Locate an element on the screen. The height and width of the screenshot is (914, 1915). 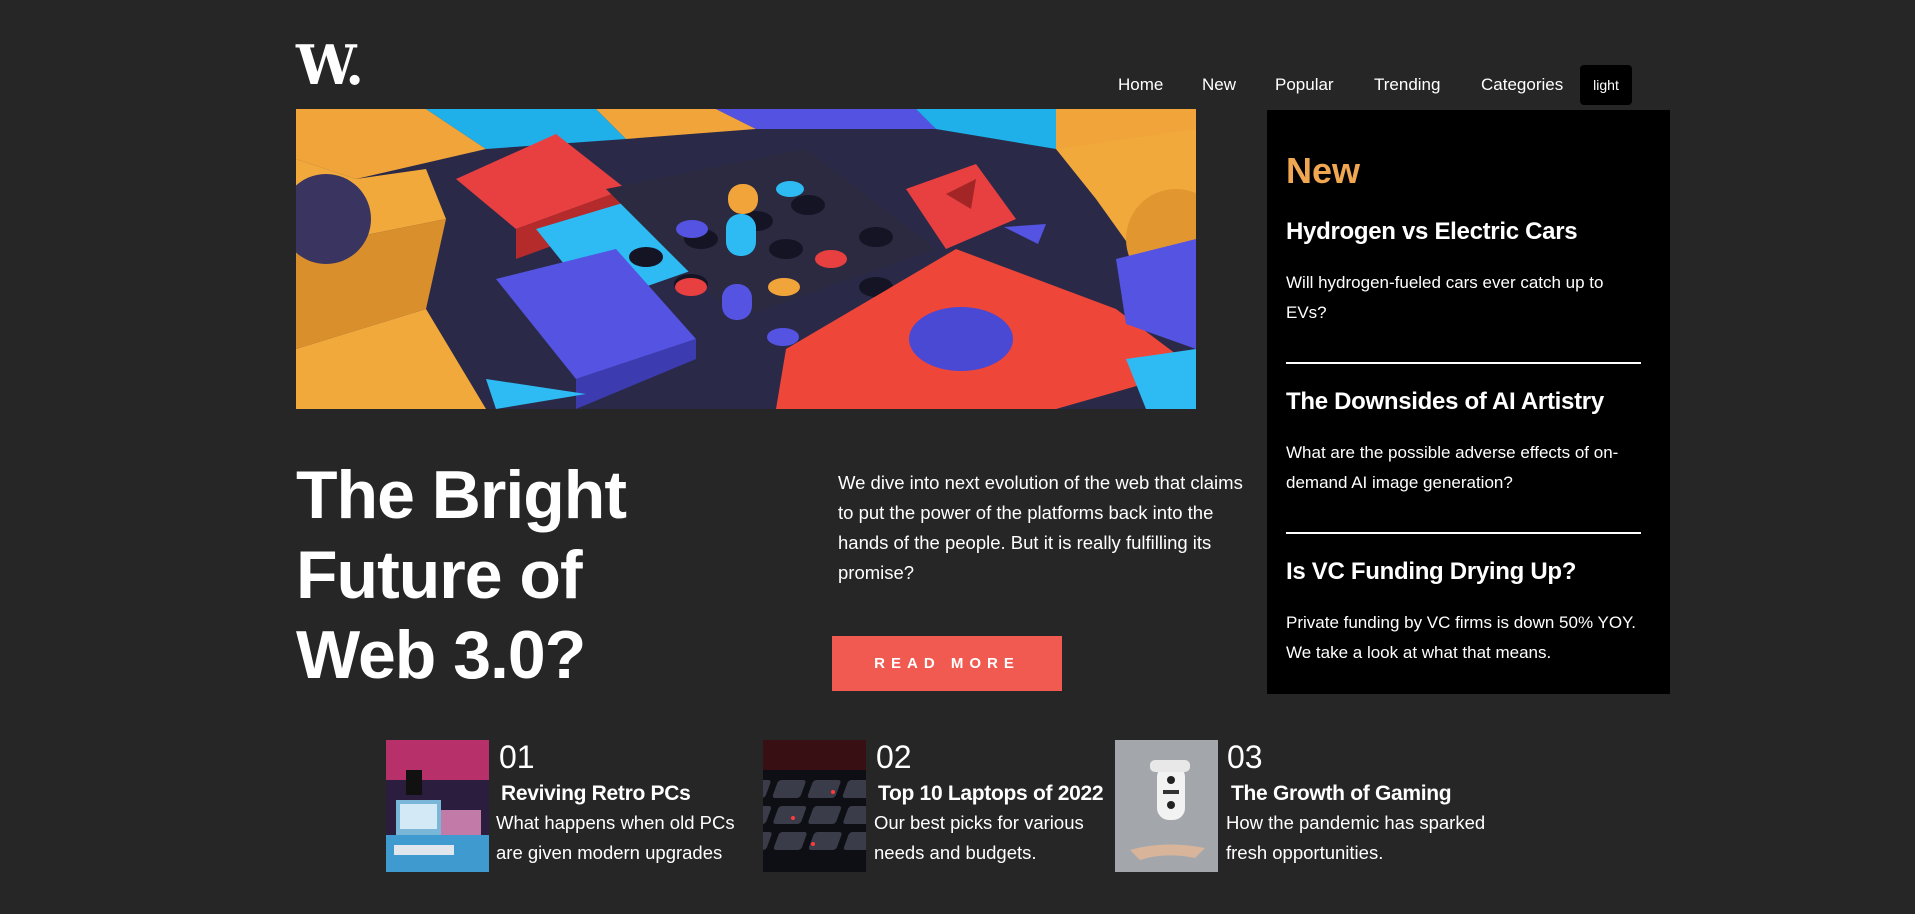
article-title: The Downsides of AI Artistry is located at coordinates (1463, 402).